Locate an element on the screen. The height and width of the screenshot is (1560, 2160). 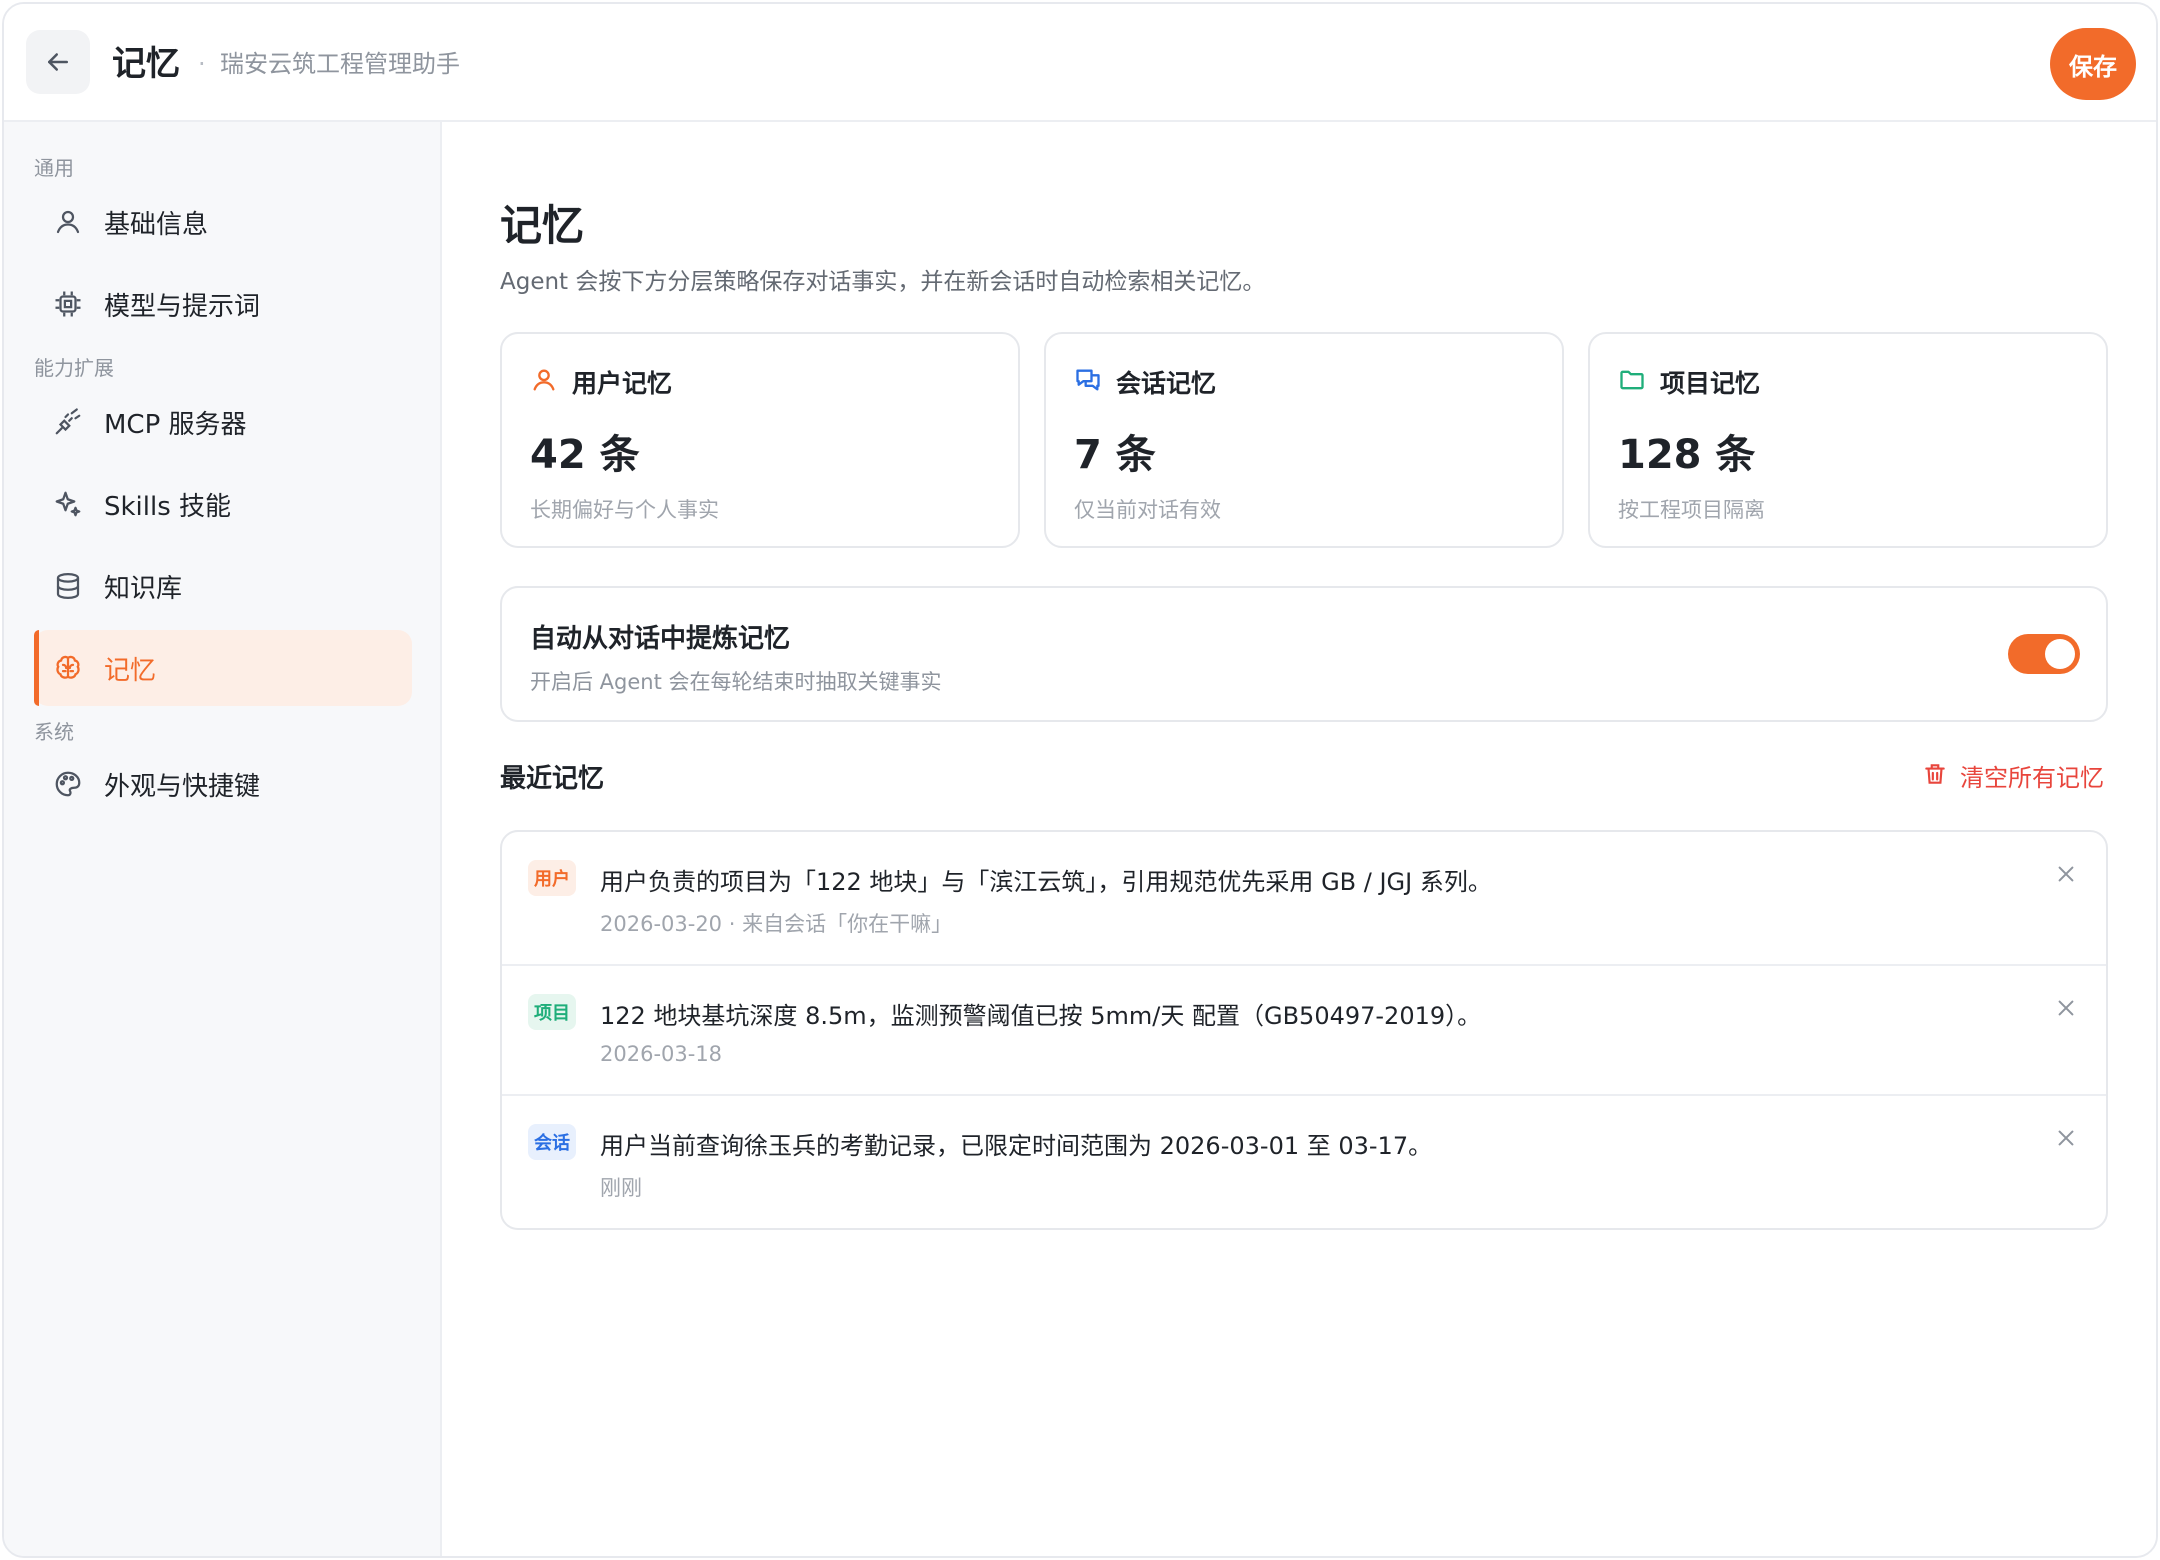
stat-label: 用户记忆 is located at coordinates (622, 383).